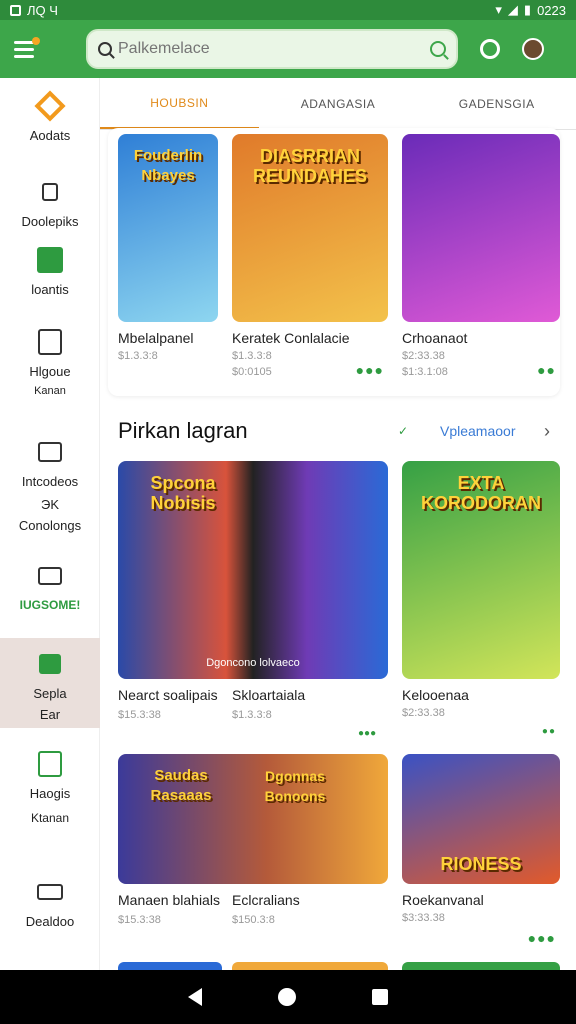 The height and width of the screenshot is (1024, 576). I want to click on sidebar-item-doolepiks: Doolepiks, so click(50, 203).